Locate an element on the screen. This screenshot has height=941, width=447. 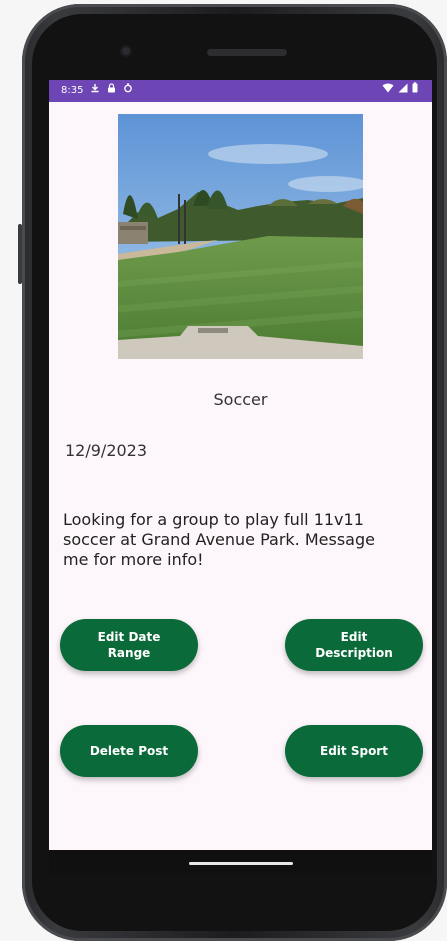
delete-post-label: Delete Post is located at coordinates (129, 751).